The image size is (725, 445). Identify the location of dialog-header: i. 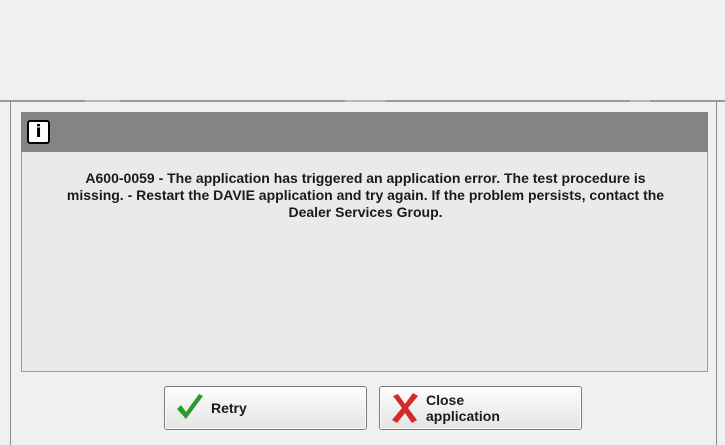
(364, 132).